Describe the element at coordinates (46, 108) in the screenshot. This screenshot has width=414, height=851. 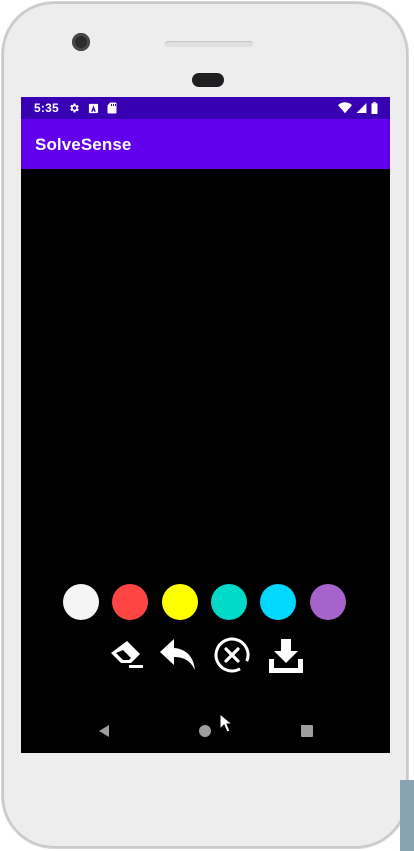
I see `status-time: 5:35` at that location.